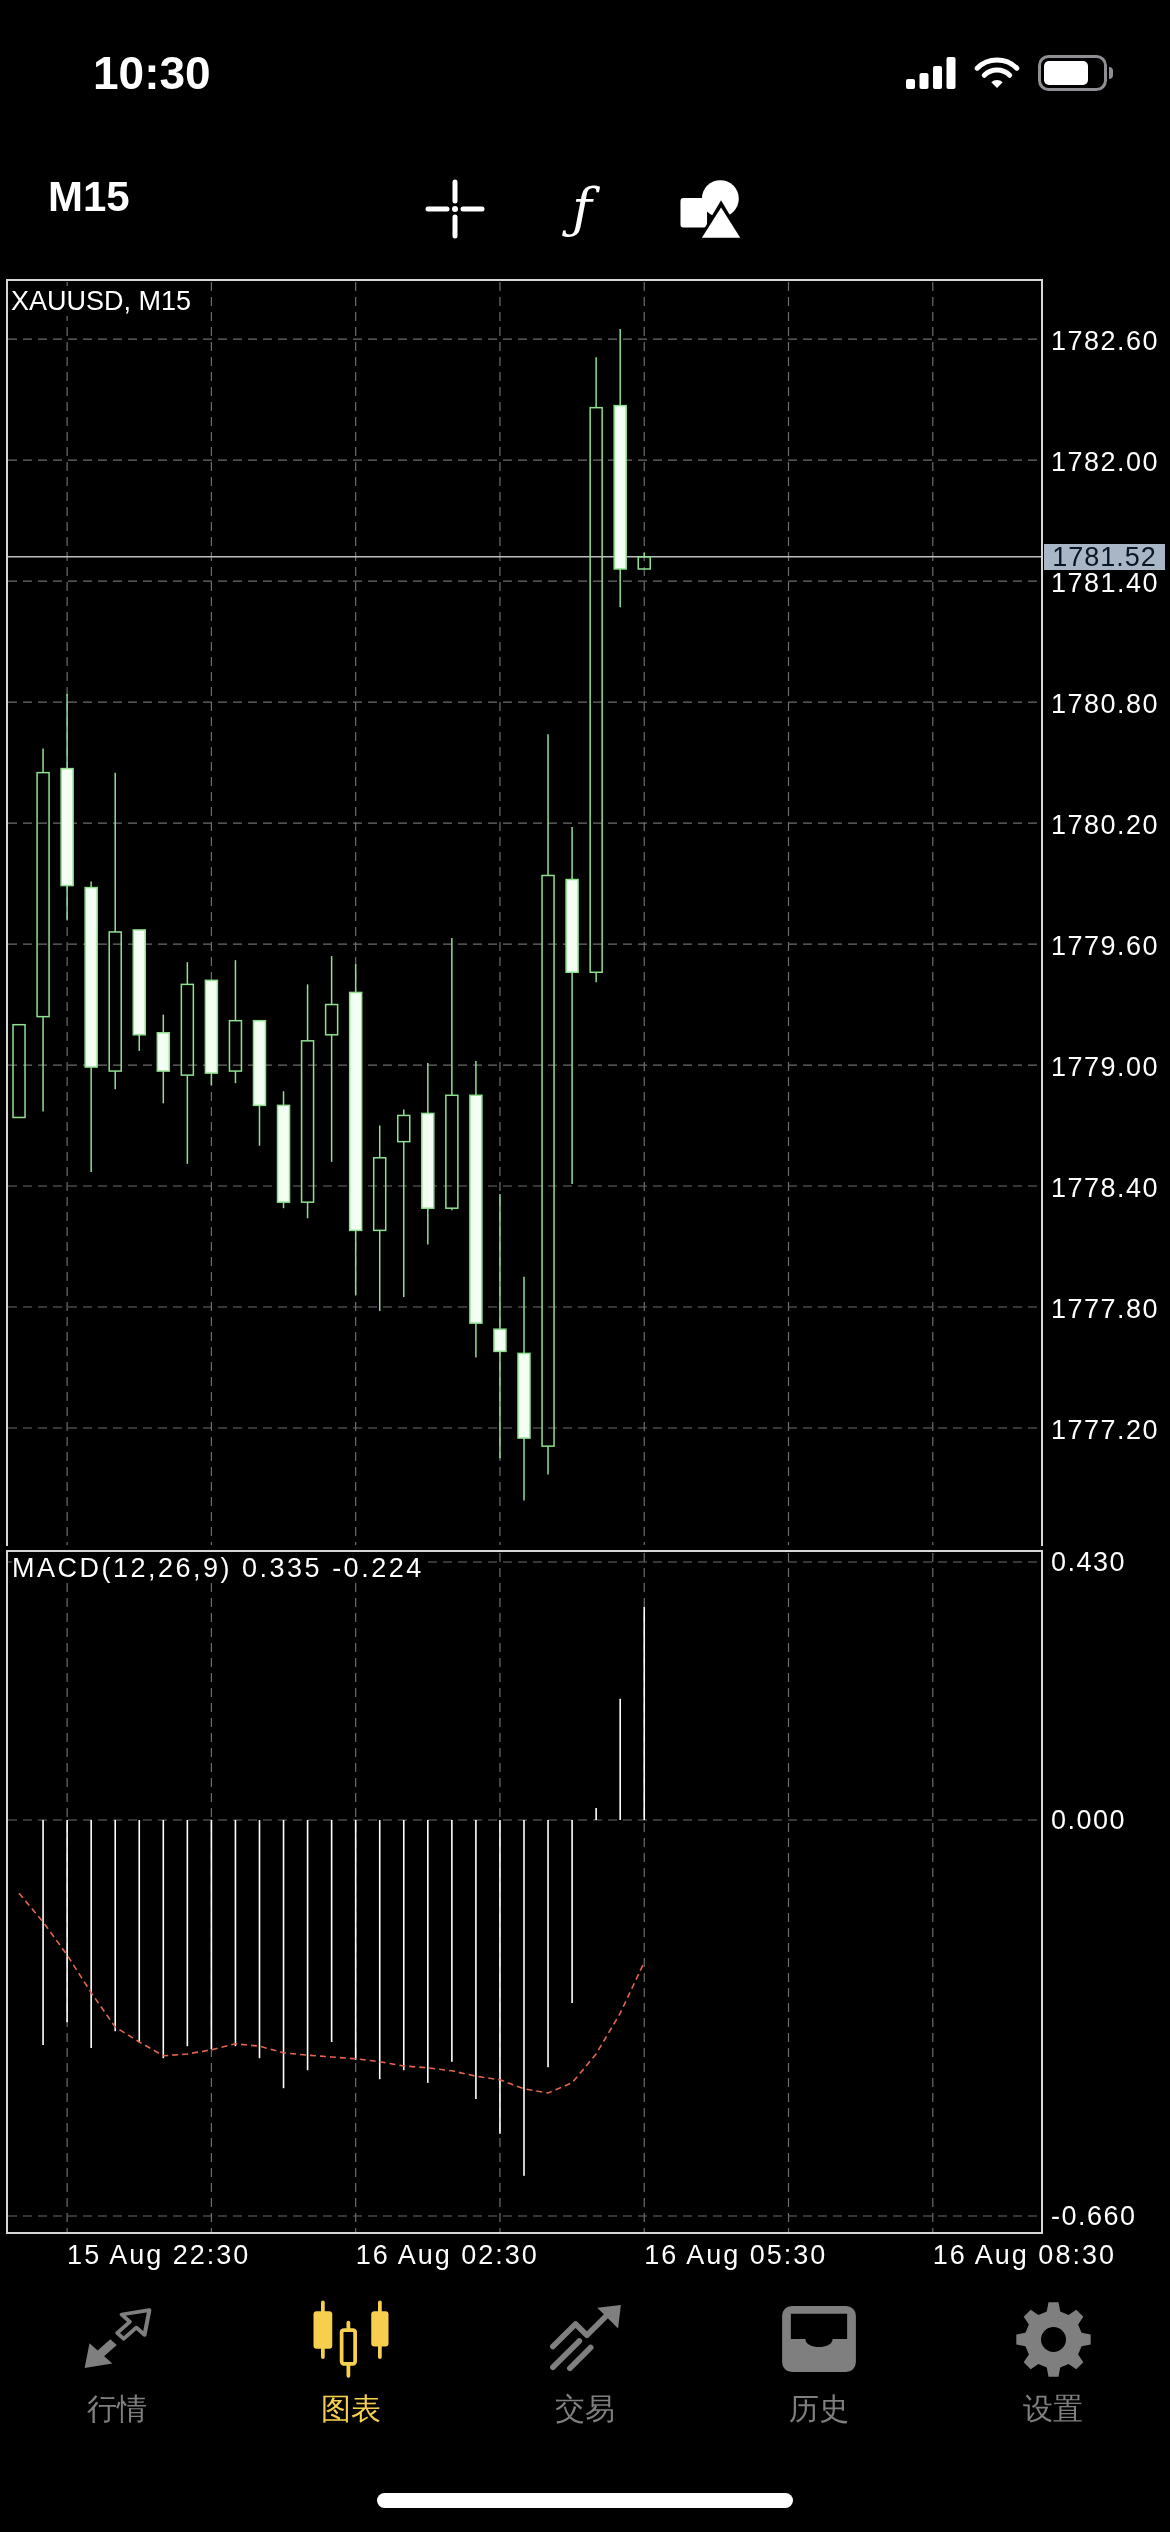 The image size is (1170, 2532). What do you see at coordinates (710, 209) in the screenshot?
I see `shapes-icon` at bounding box center [710, 209].